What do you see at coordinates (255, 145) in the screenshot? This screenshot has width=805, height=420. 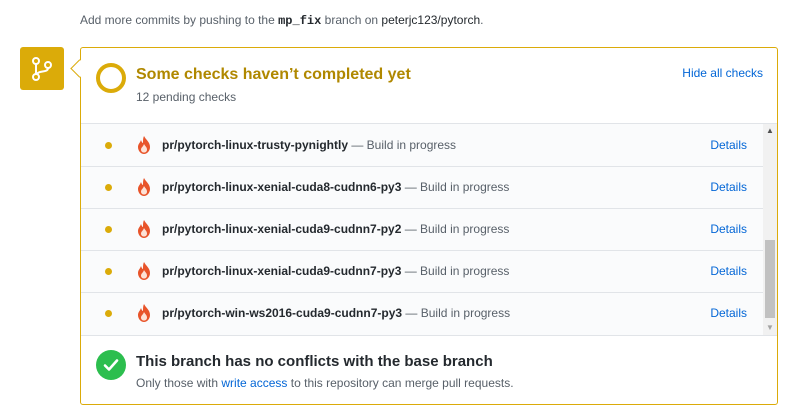 I see `check-name: pr/pytorch-linux-trusty-pynightly` at bounding box center [255, 145].